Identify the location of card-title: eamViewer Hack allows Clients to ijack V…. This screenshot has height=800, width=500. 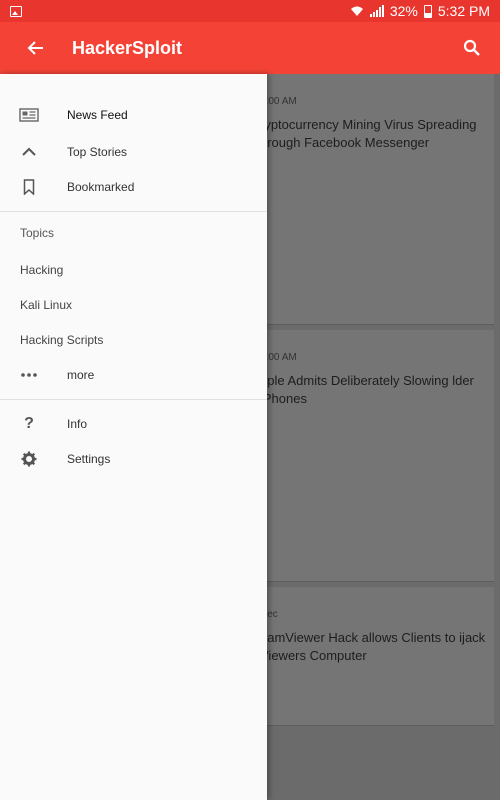
(373, 646).